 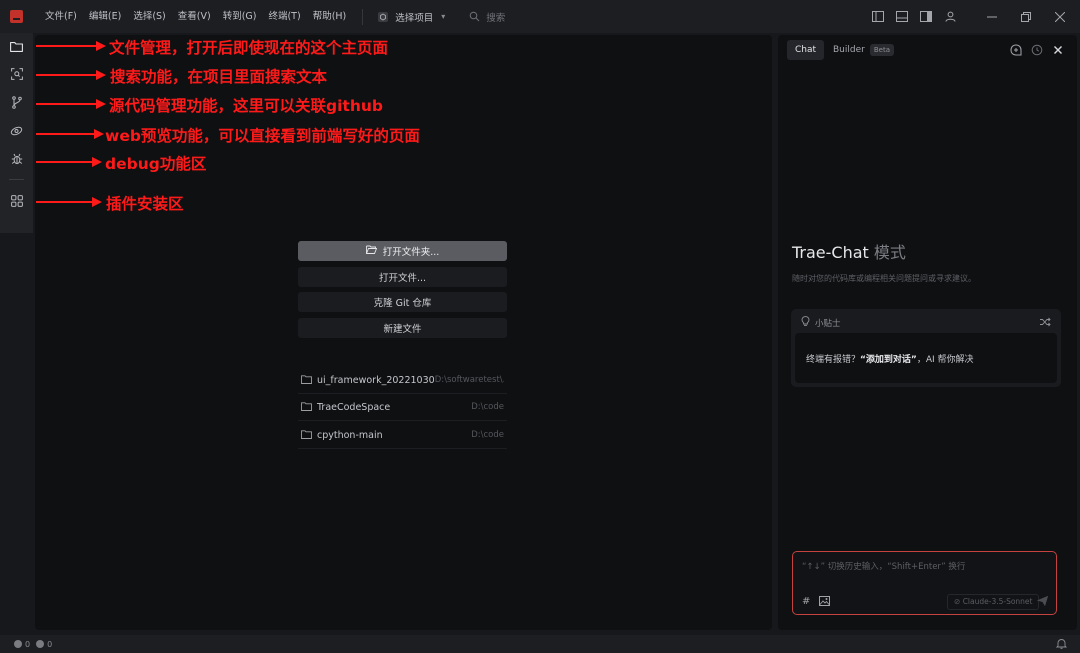 What do you see at coordinates (402, 435) in the screenshot?
I see `recent-project-item: cpython-main D:\code` at bounding box center [402, 435].